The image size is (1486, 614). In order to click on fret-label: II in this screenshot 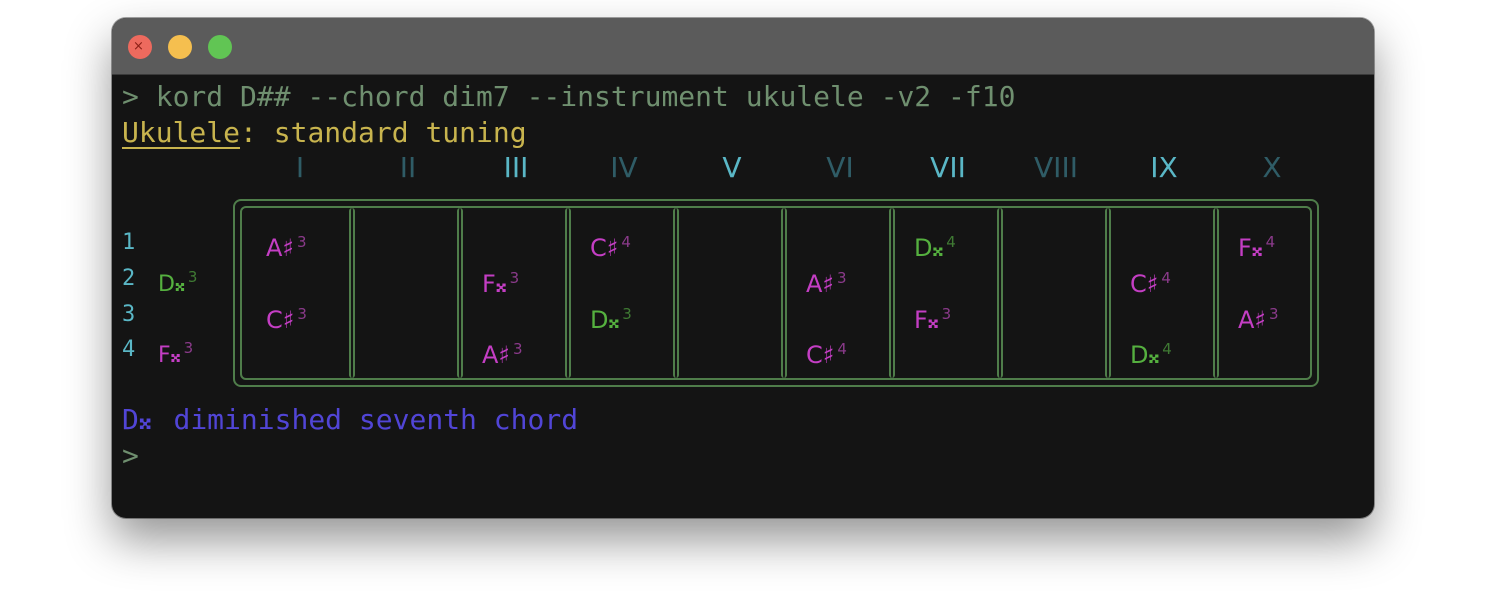, I will do `click(408, 167)`.